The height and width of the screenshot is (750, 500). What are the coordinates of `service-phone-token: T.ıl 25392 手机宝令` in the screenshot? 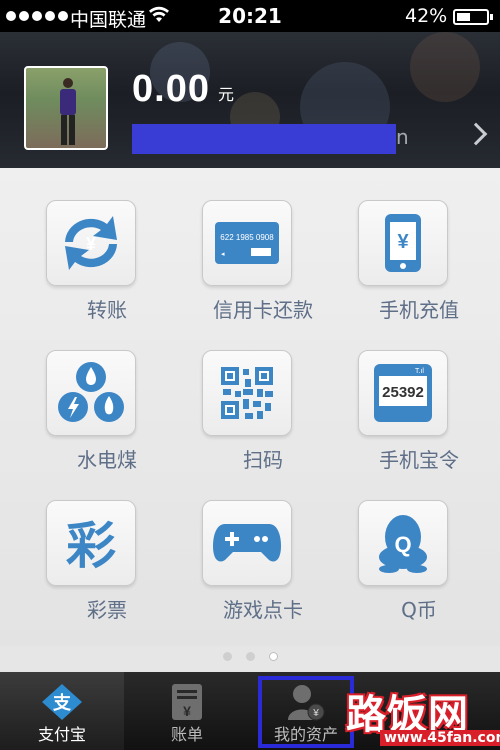 It's located at (406, 395).